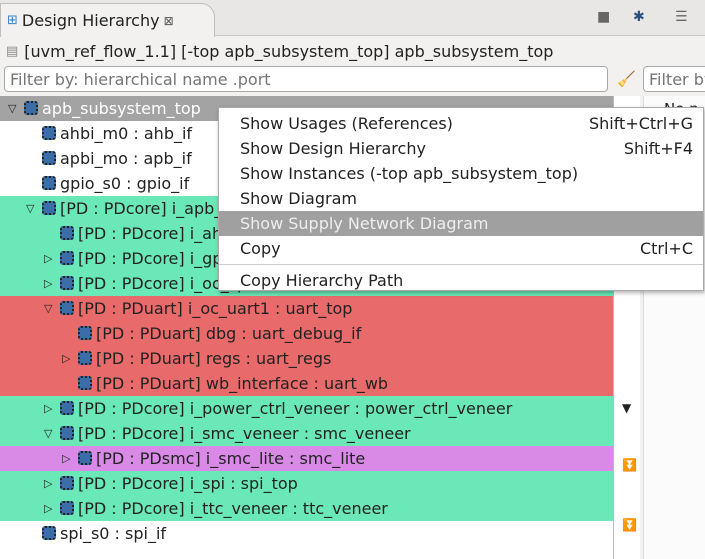 Image resolution: width=705 pixels, height=559 pixels. Describe the element at coordinates (603, 17) in the screenshot. I see `minimize-icon: ■` at that location.